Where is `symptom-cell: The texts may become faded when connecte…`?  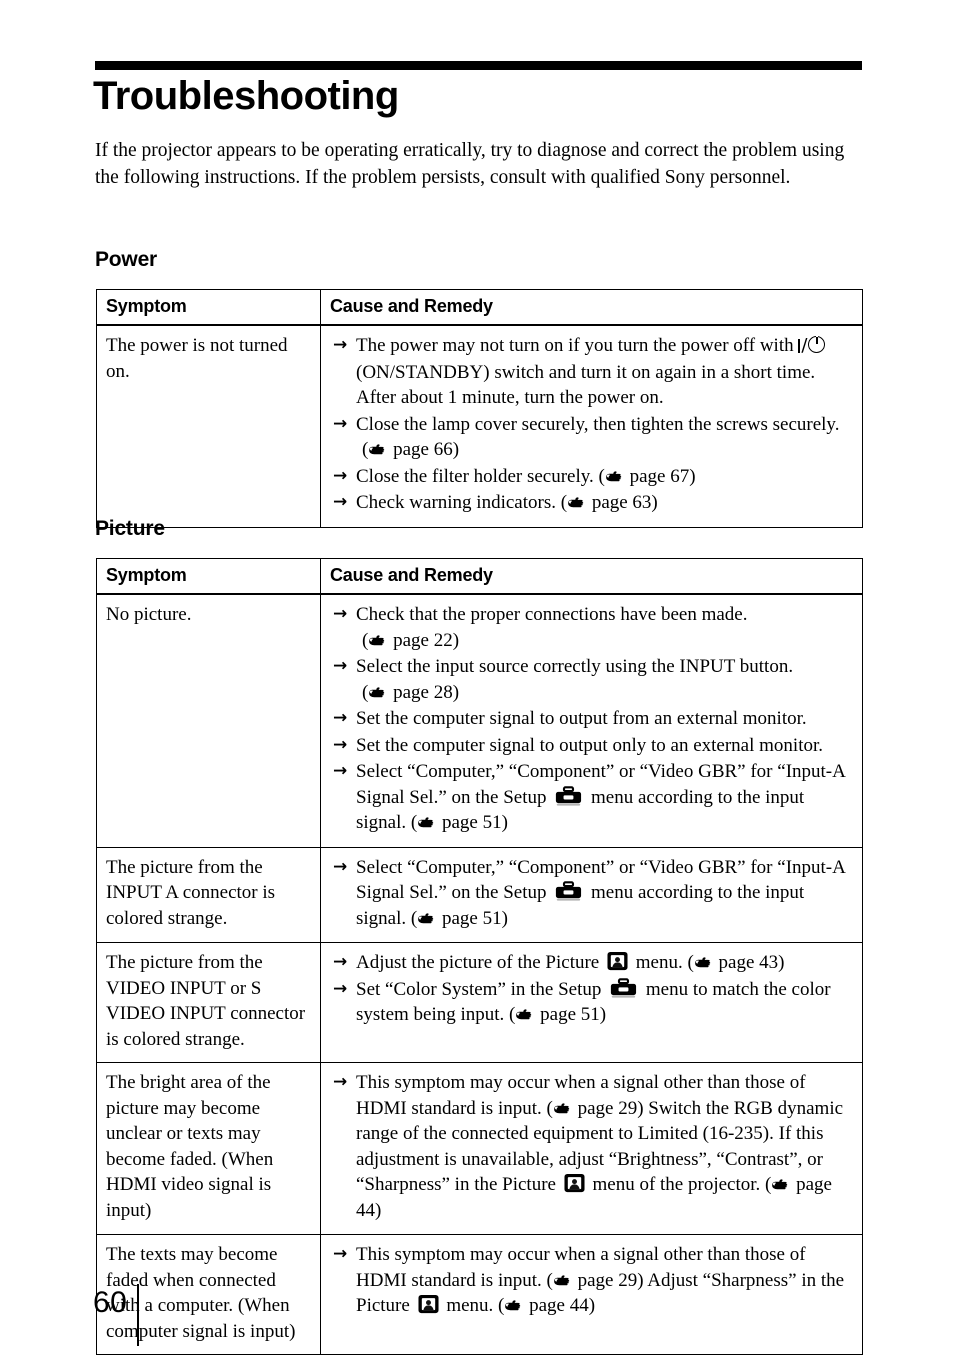 symptom-cell: The texts may become faded when connecte… is located at coordinates (208, 1294).